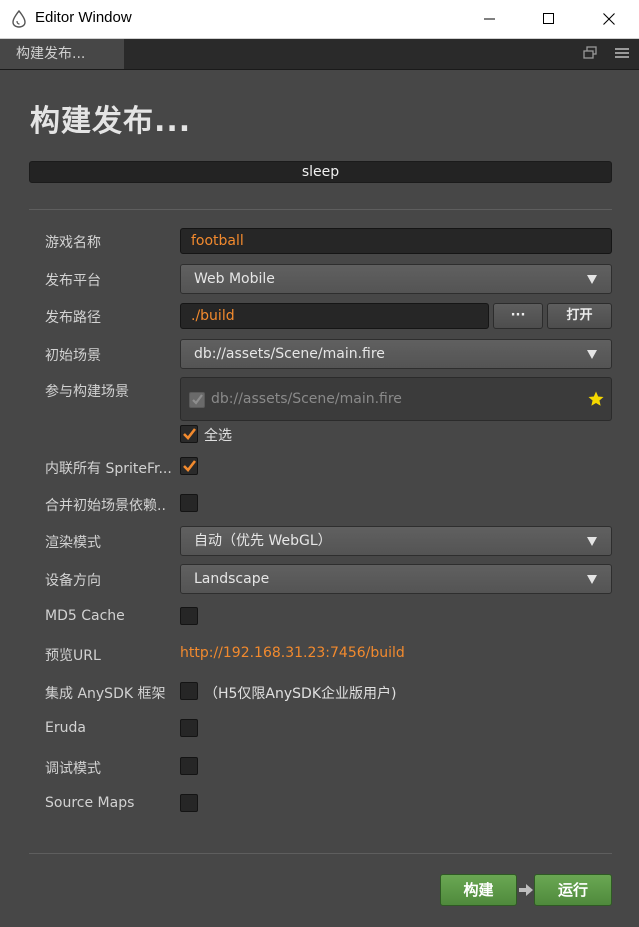 The height and width of the screenshot is (927, 639). I want to click on merge-deps-checkbox, so click(189, 503).